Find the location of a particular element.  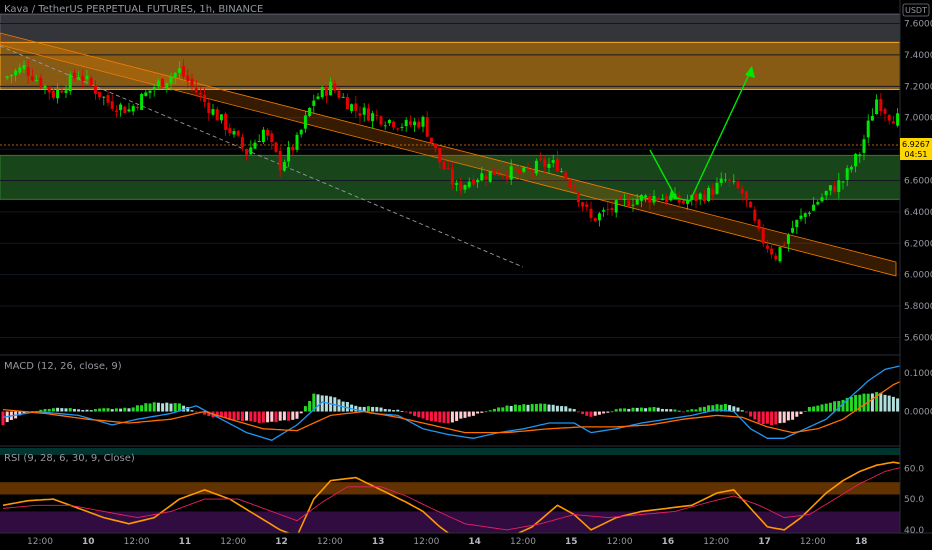

price-tick-label: 6.2000 is located at coordinates (918, 244).